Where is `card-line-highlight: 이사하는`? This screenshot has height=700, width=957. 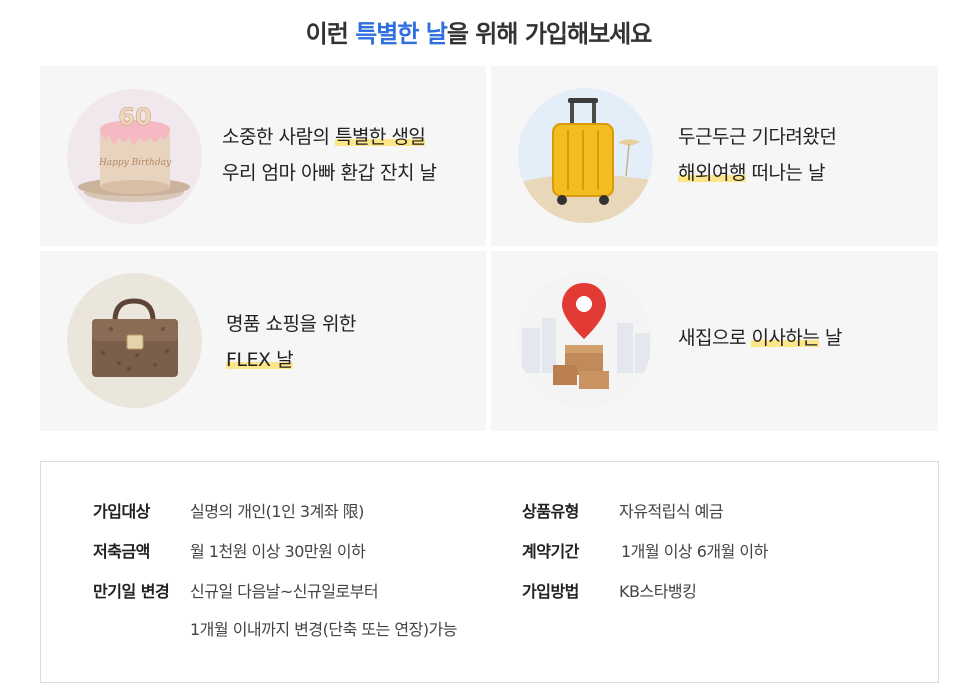 card-line-highlight: 이사하는 is located at coordinates (785, 338).